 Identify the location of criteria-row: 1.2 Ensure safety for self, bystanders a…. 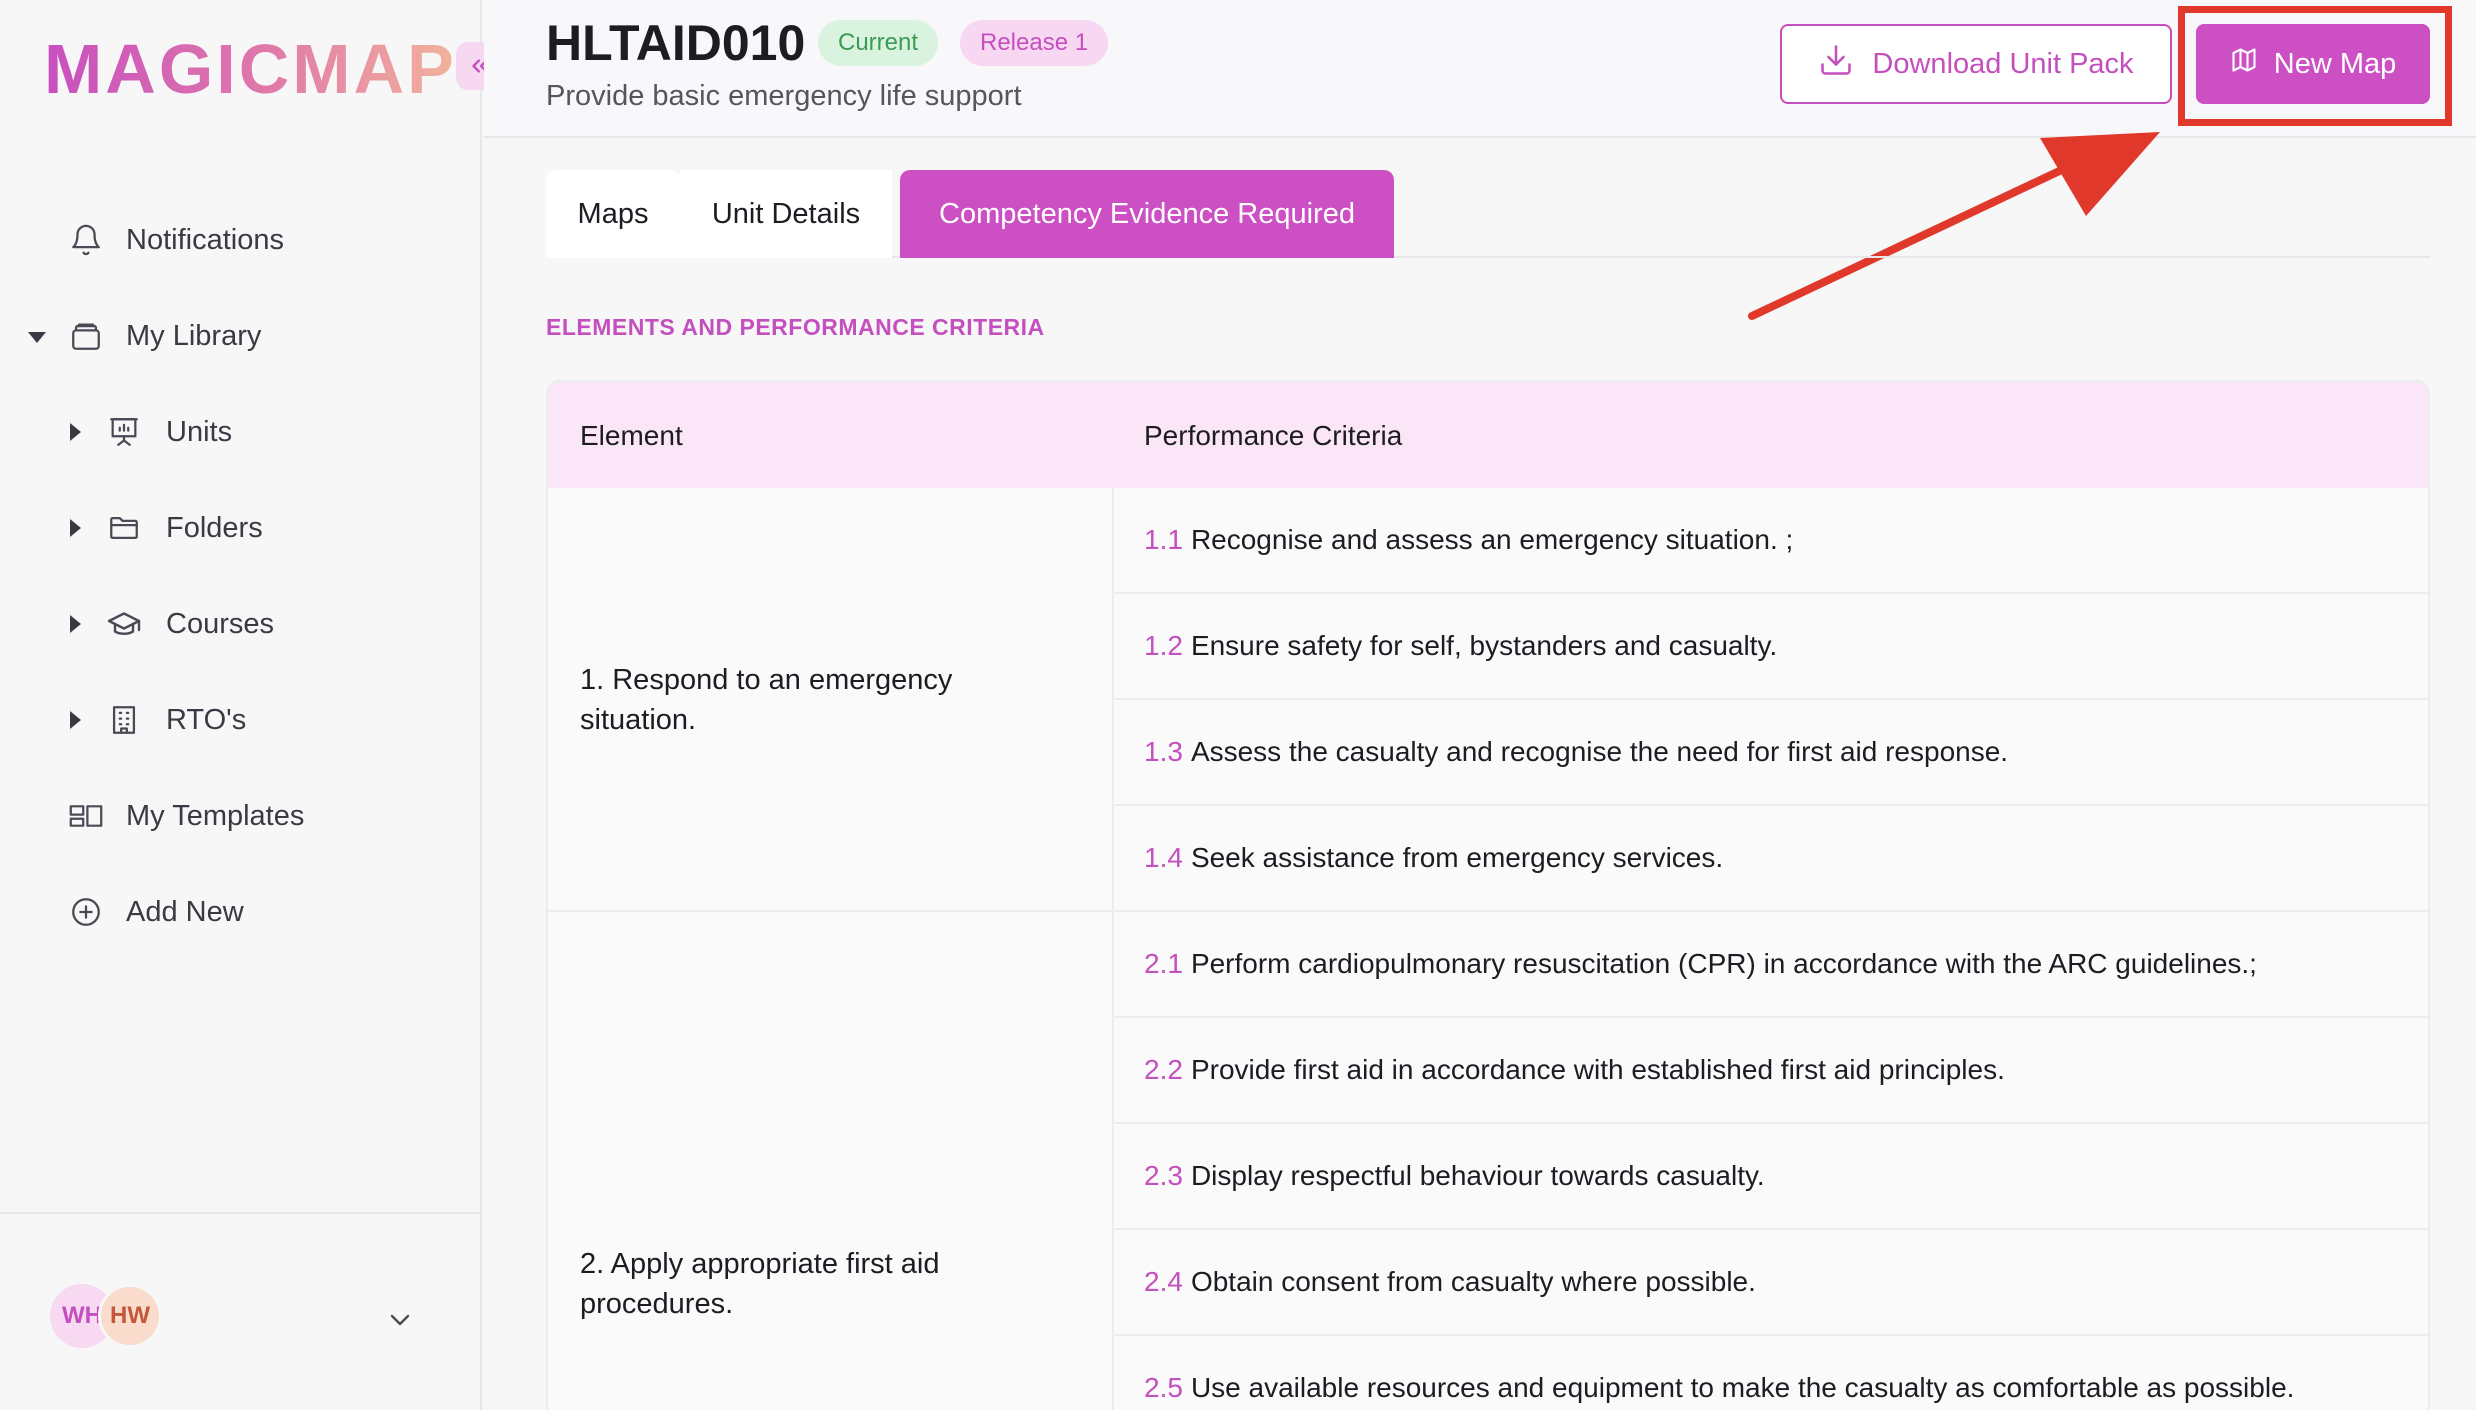
(1771, 647).